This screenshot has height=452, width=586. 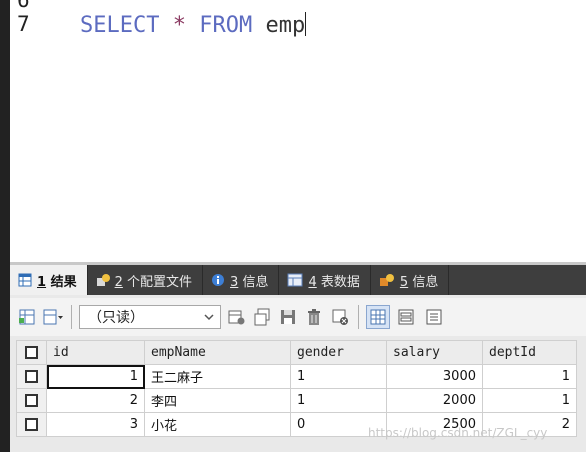 I want to click on text-caret, so click(x=306, y=24).